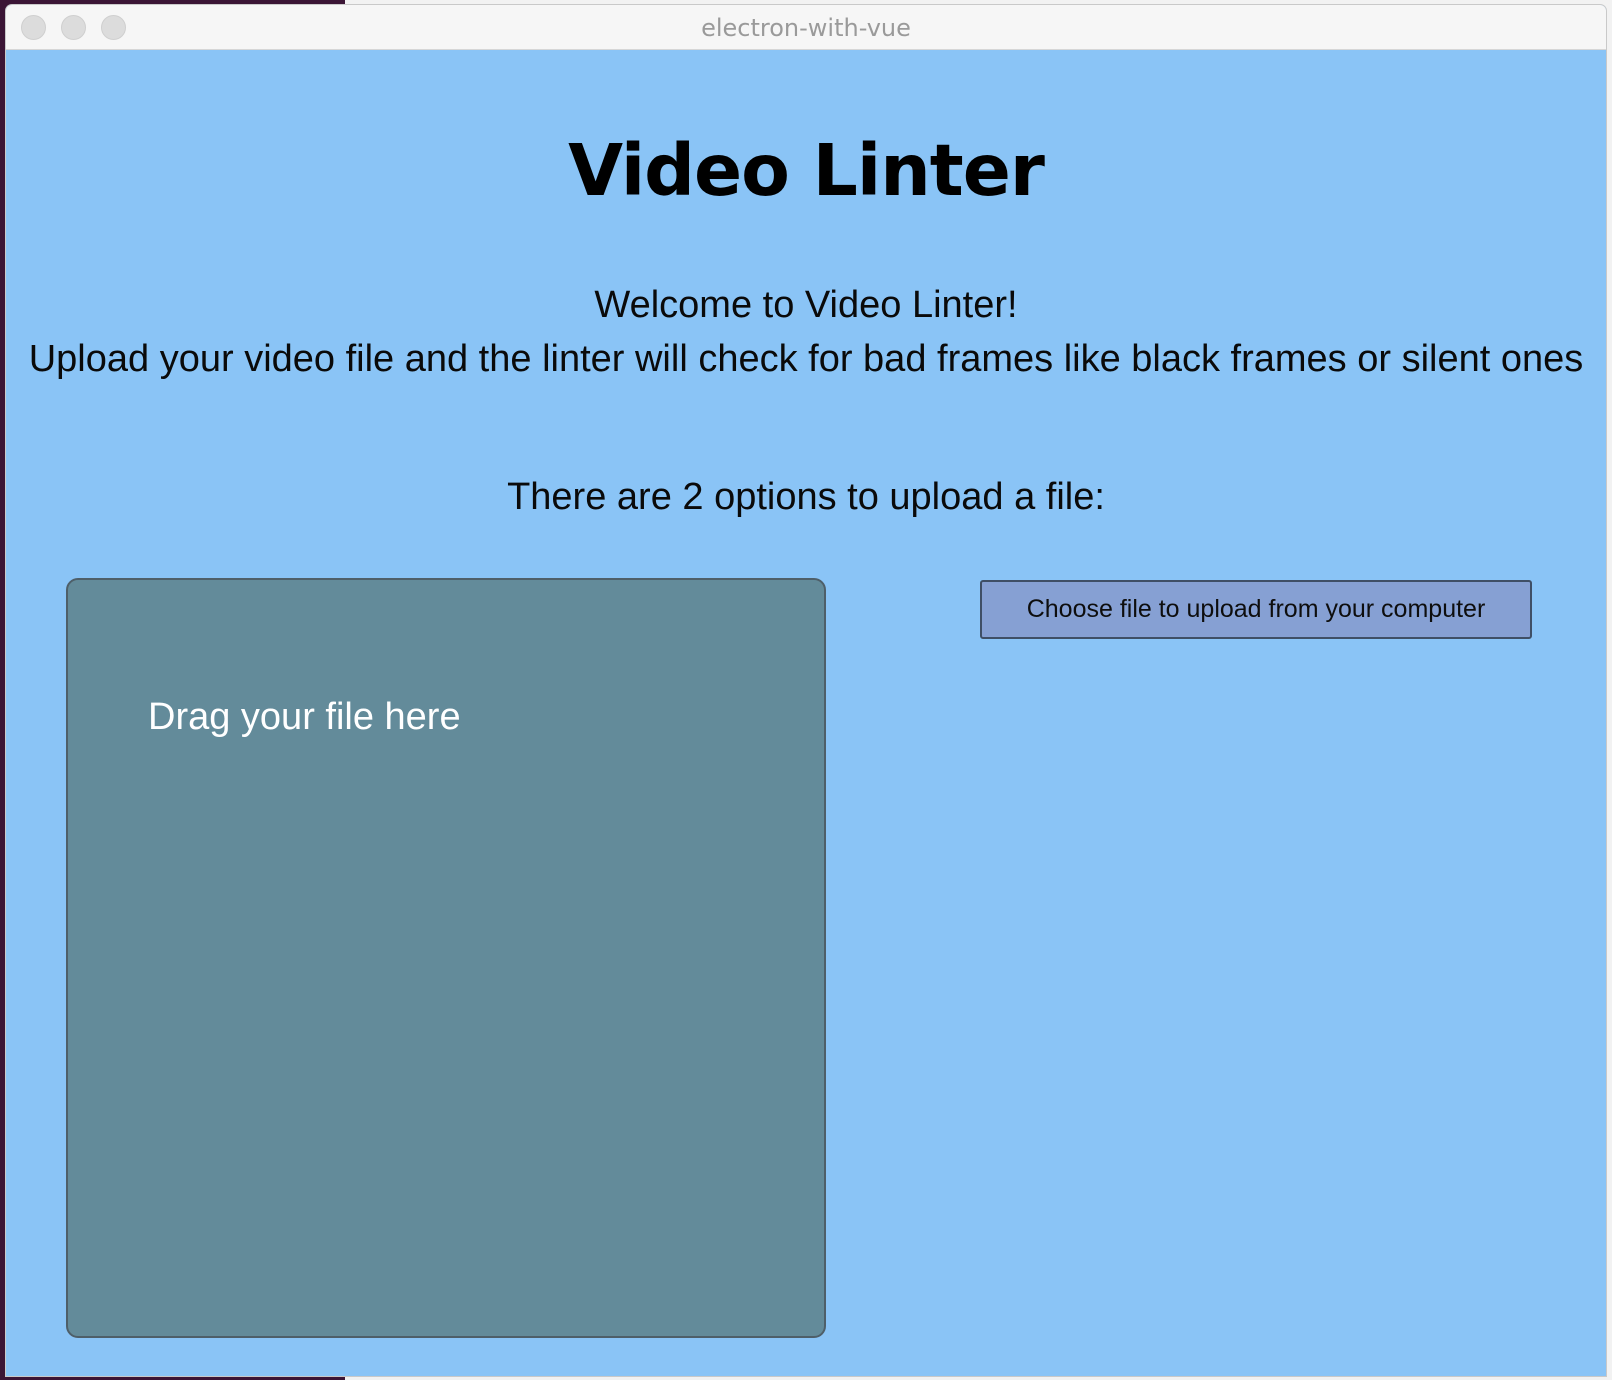 This screenshot has width=1612, height=1380. What do you see at coordinates (806, 170) in the screenshot?
I see `page-title: Video Linter` at bounding box center [806, 170].